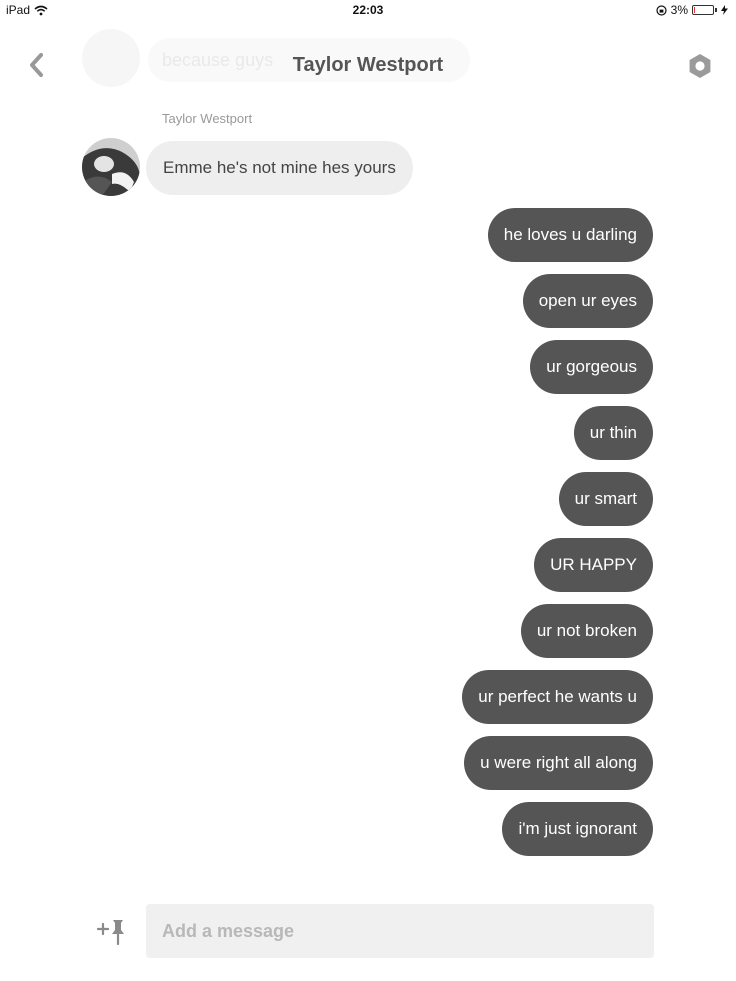 This screenshot has width=736, height=981. I want to click on gear-icon, so click(700, 66).